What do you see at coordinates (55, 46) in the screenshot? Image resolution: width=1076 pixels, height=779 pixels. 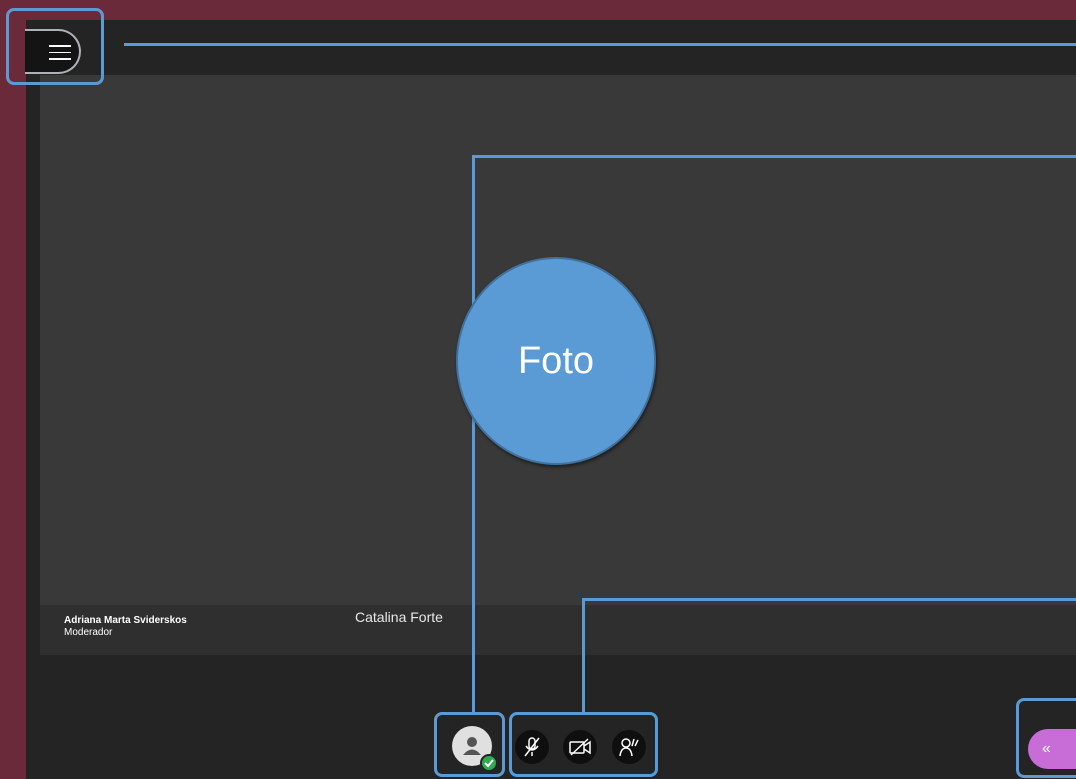 I see `annotation-box-menu` at bounding box center [55, 46].